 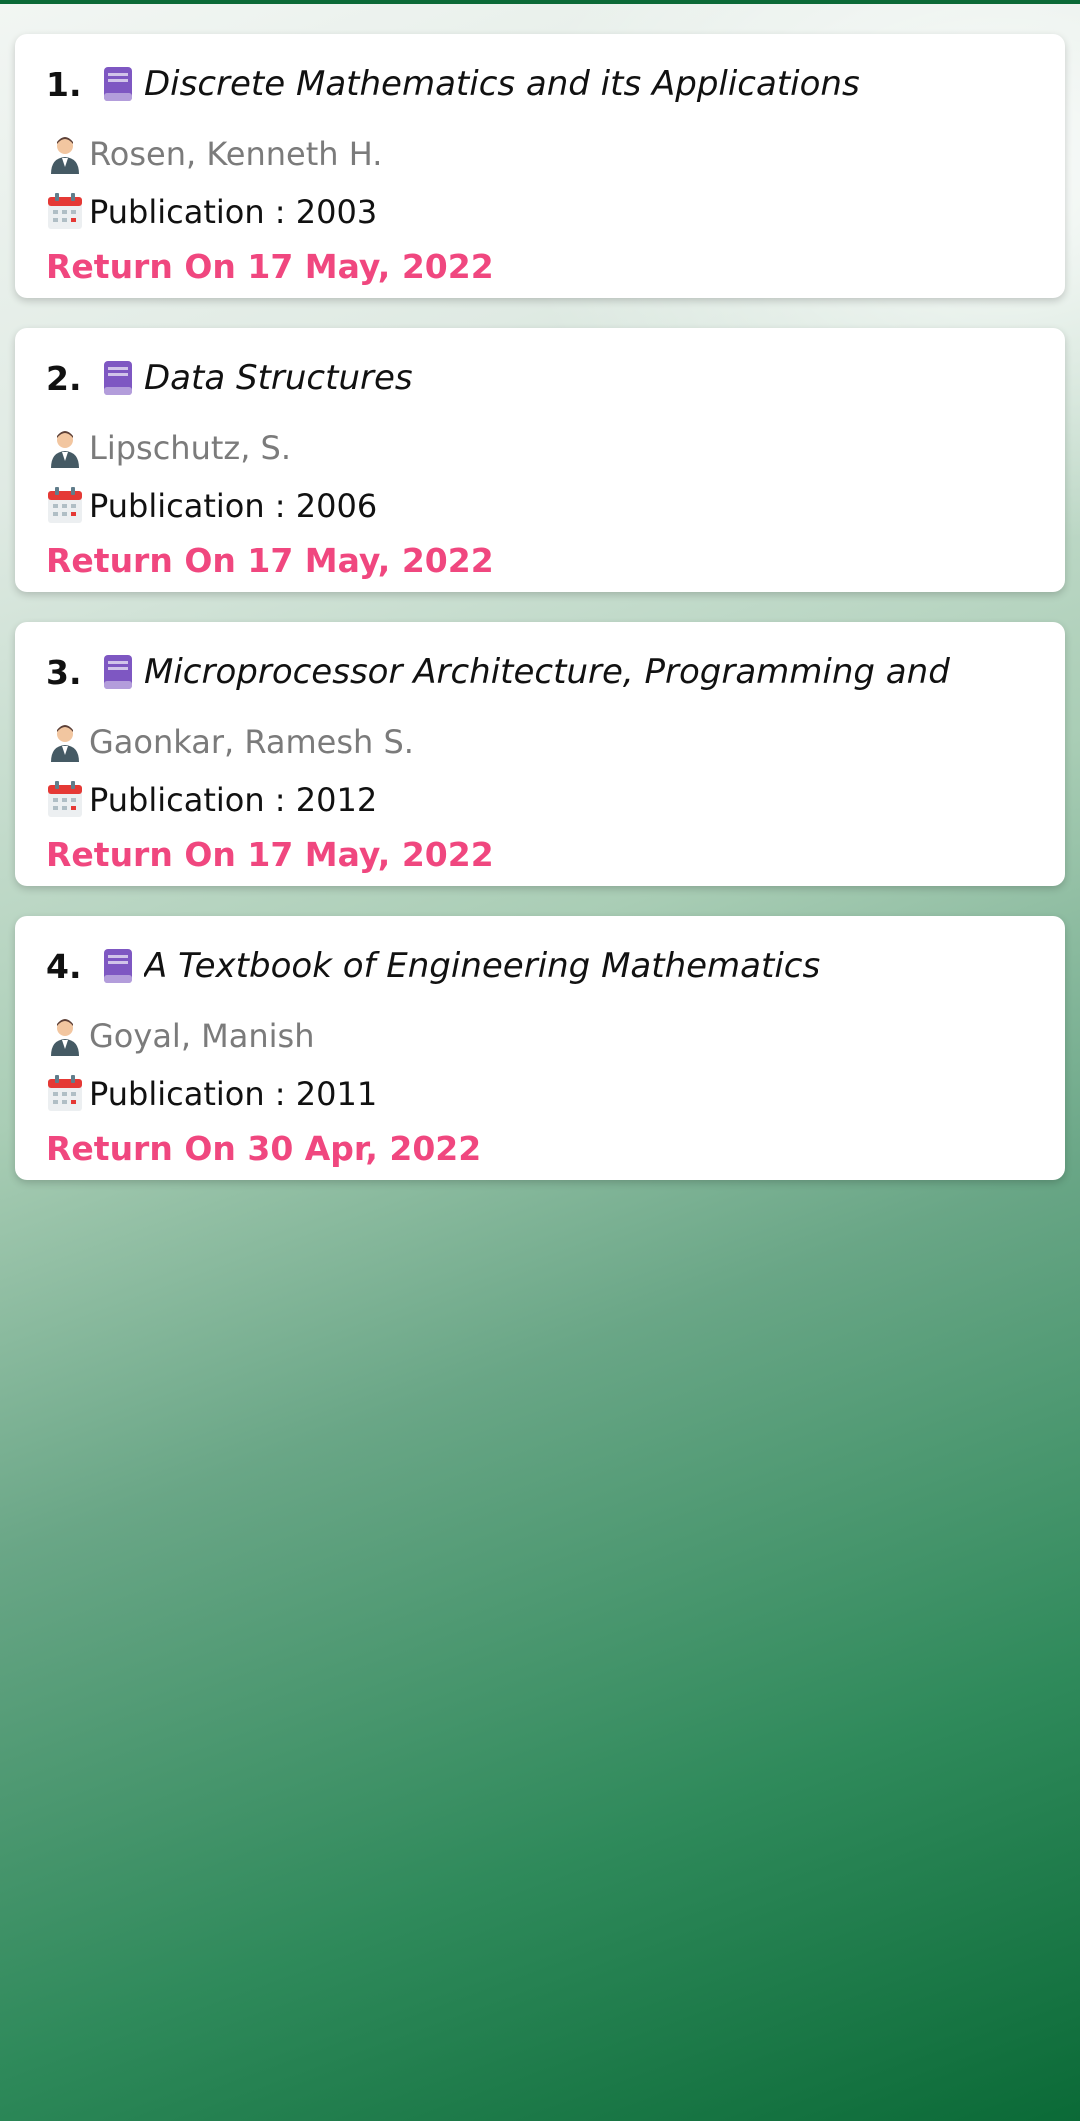 What do you see at coordinates (236, 154) in the screenshot?
I see `book-author: Rosen, Kenneth H.` at bounding box center [236, 154].